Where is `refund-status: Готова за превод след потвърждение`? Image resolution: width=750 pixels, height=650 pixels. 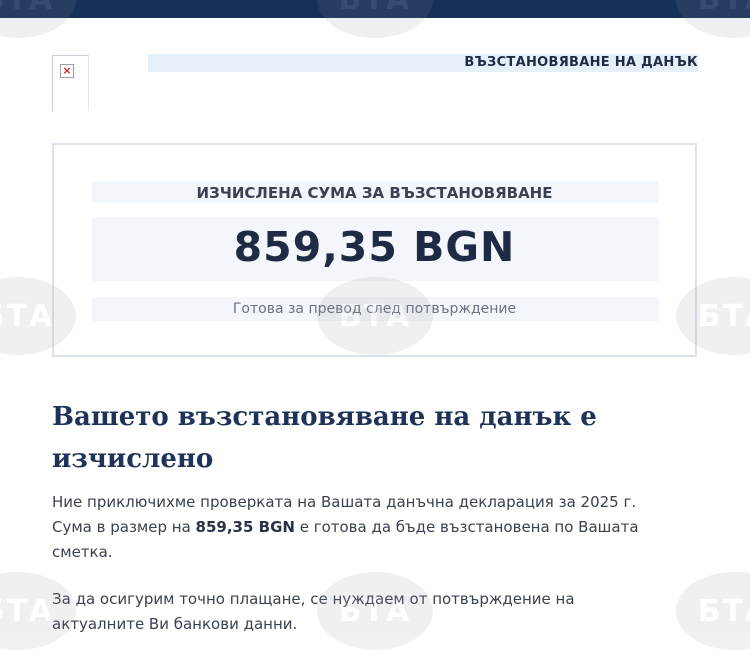
refund-status: Готова за превод след потвърждение is located at coordinates (374, 309).